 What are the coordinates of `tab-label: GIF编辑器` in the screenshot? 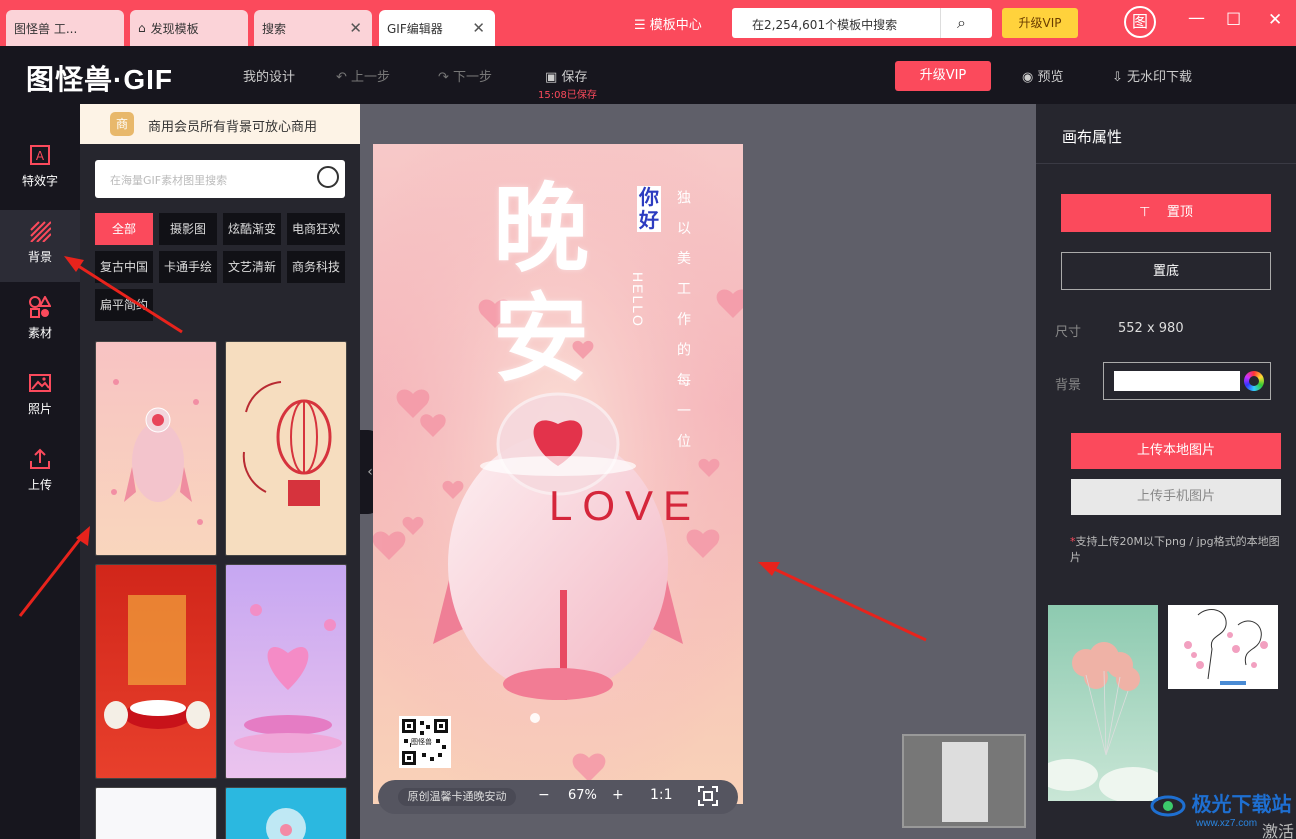 It's located at (415, 28).